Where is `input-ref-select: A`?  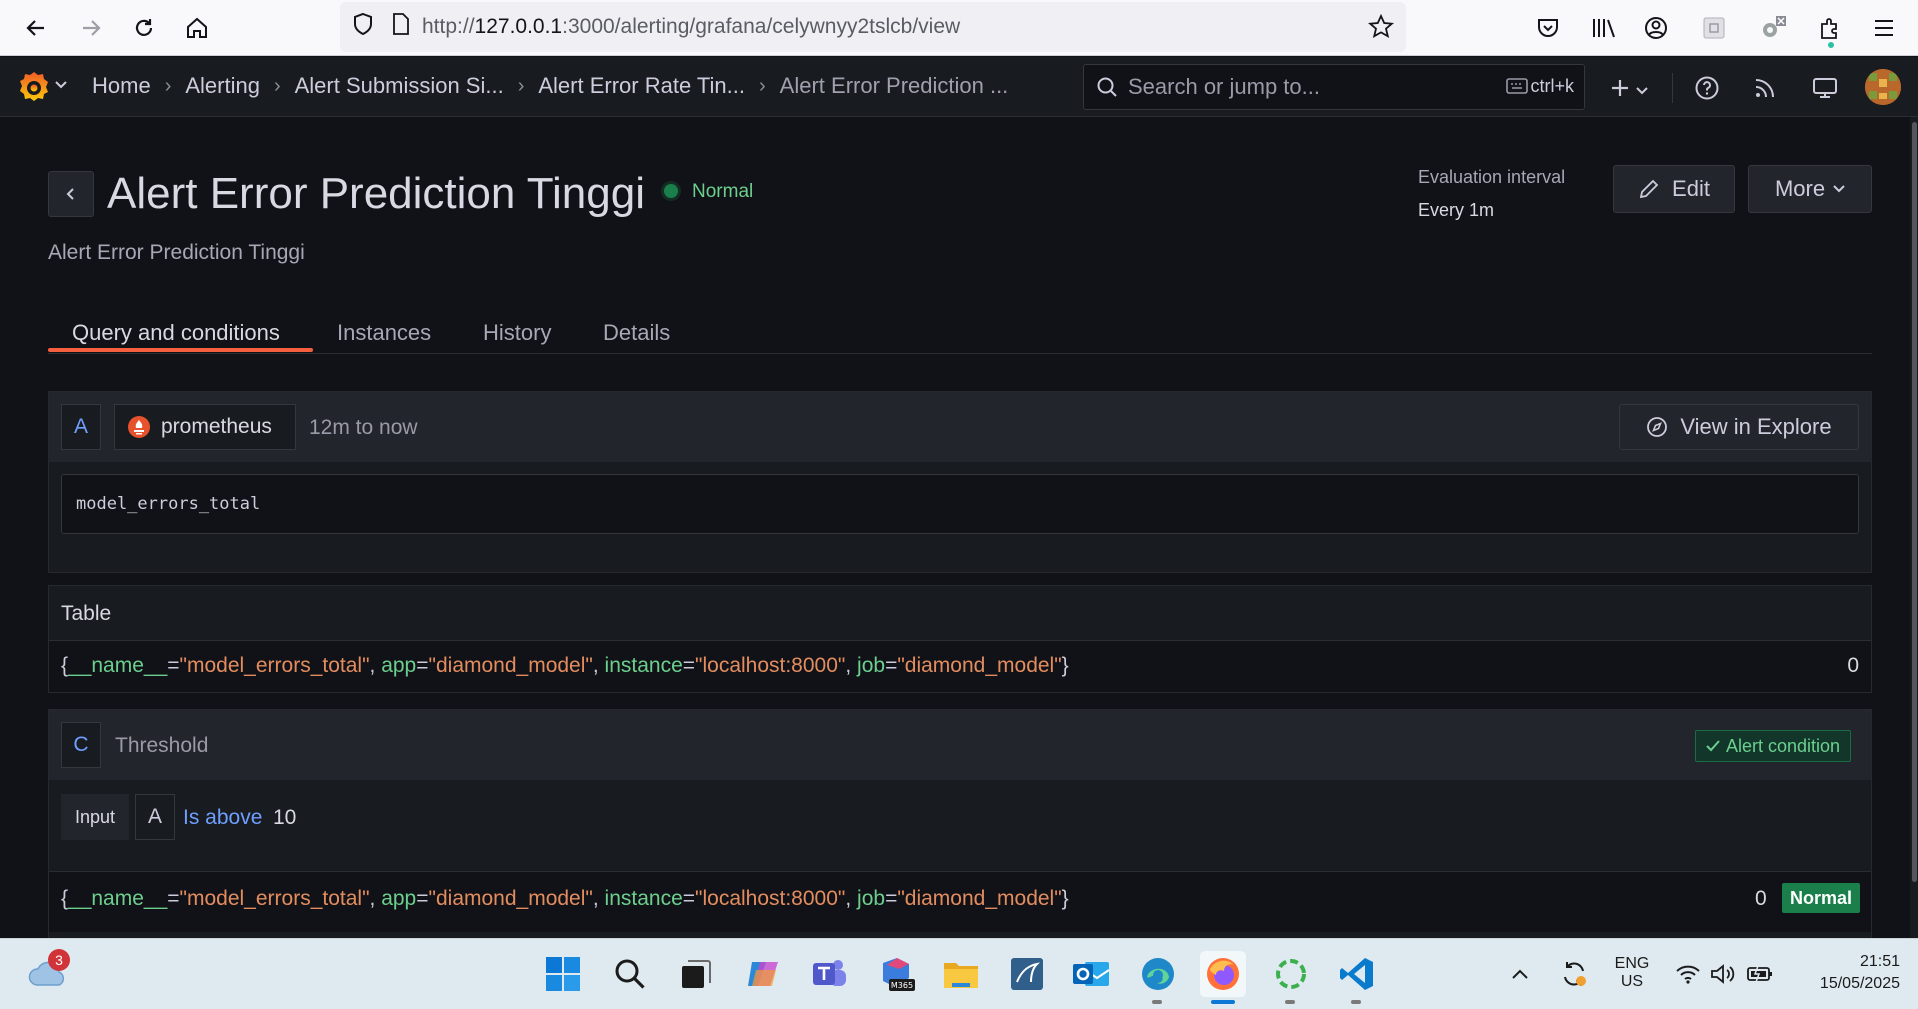 input-ref-select: A is located at coordinates (155, 817).